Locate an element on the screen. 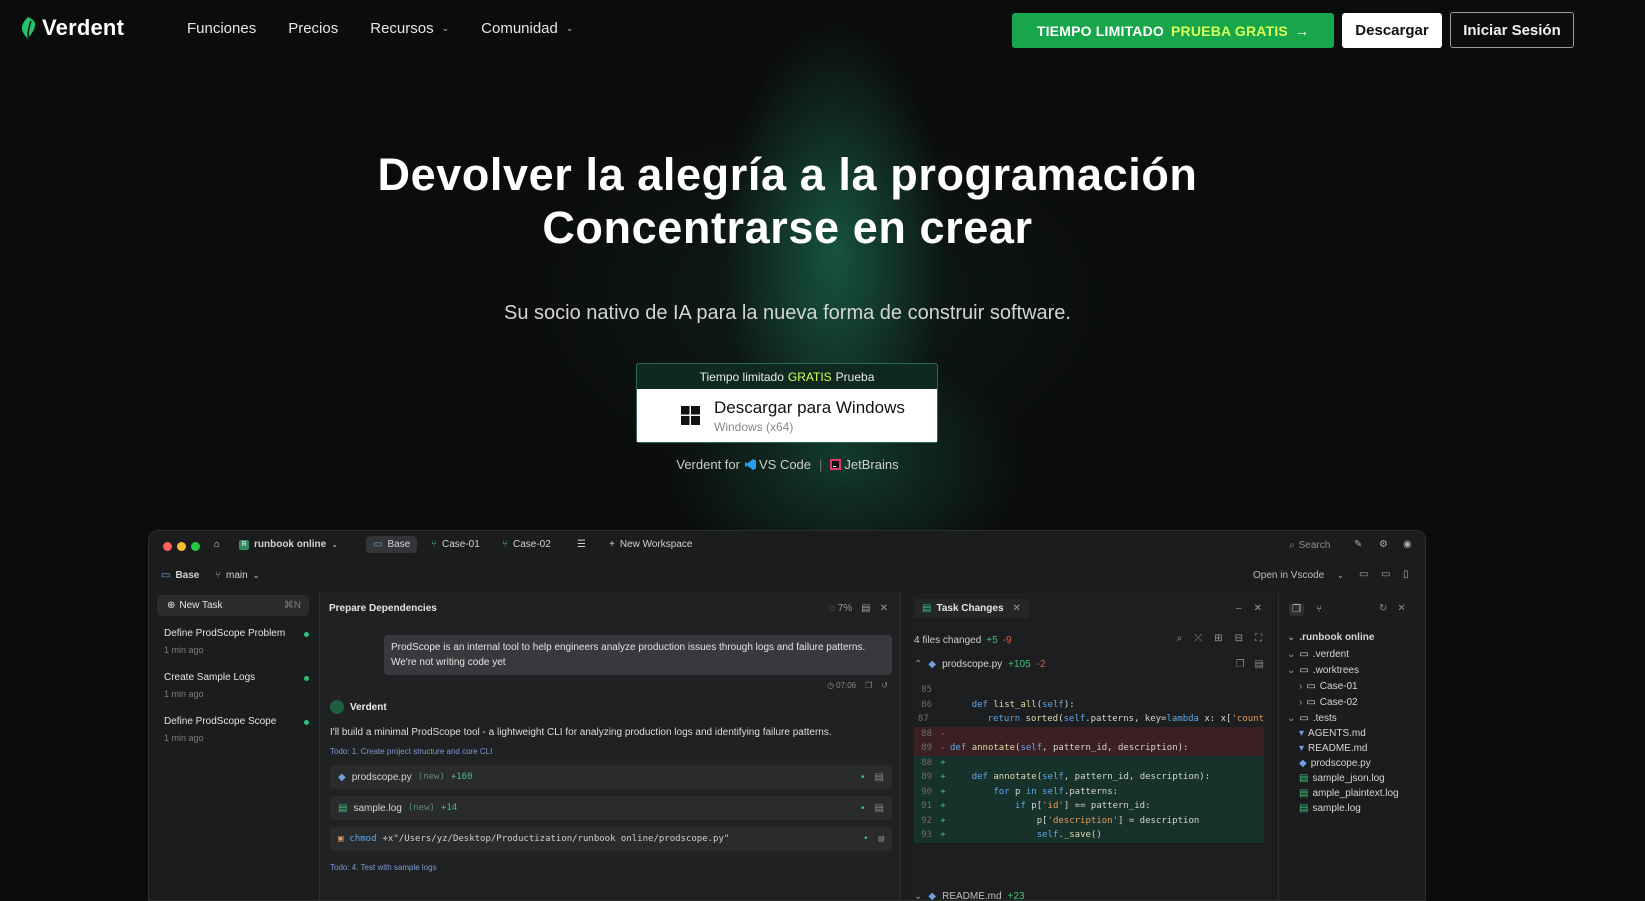  tree-folder: ⌄ ▭ .worktrees is located at coordinates (1323, 670).